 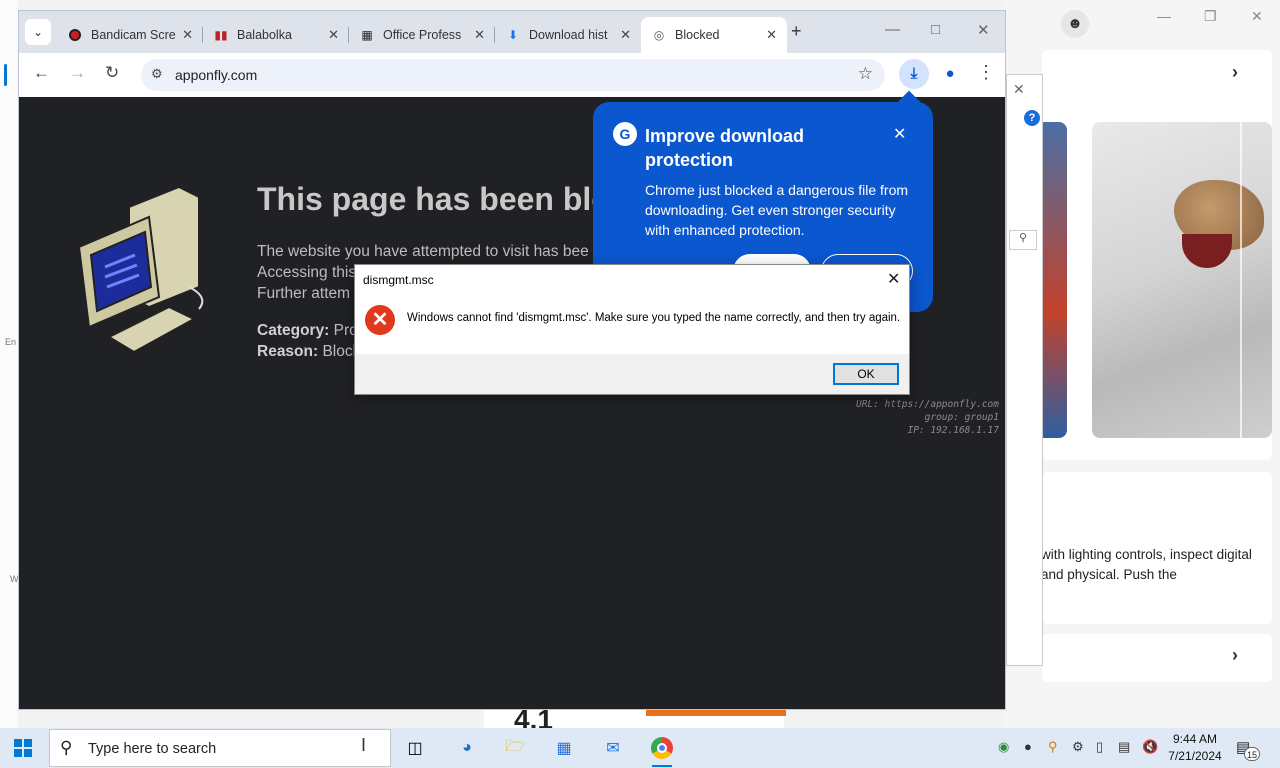 What do you see at coordinates (152, 749) in the screenshot?
I see `search-placeholder: Type here to search` at bounding box center [152, 749].